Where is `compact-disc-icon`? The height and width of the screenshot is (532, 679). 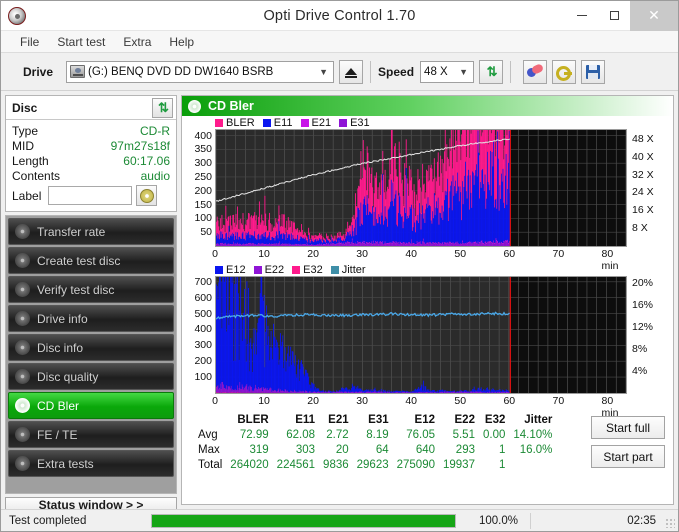 compact-disc-icon is located at coordinates (146, 195).